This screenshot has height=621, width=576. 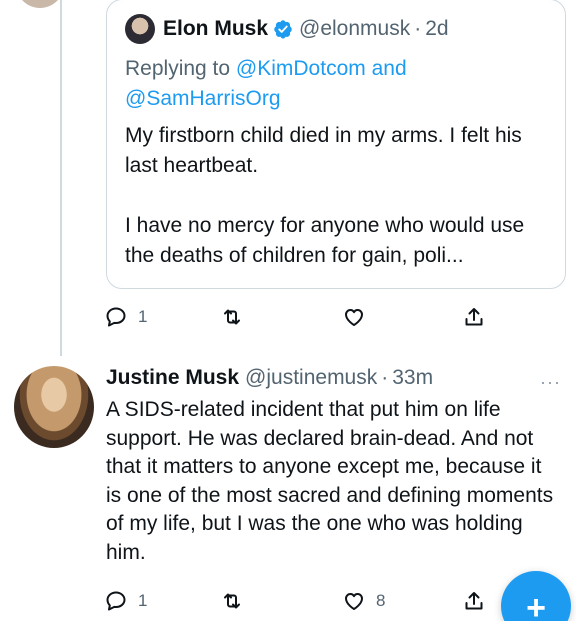 What do you see at coordinates (301, 68) in the screenshot?
I see `mention-link-kimdotcom: @KimDotcom` at bounding box center [301, 68].